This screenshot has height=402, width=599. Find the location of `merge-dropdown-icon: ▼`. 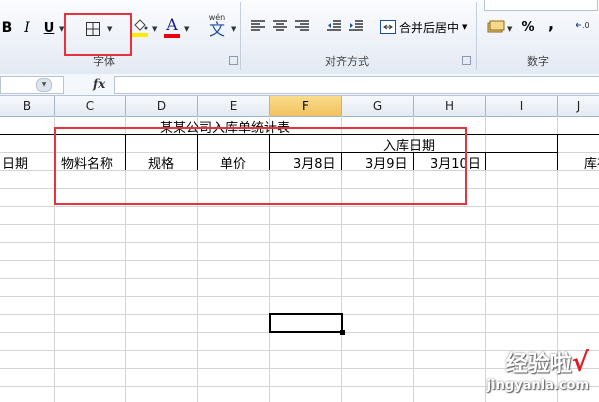

merge-dropdown-icon: ▼ is located at coordinates (464, 27).